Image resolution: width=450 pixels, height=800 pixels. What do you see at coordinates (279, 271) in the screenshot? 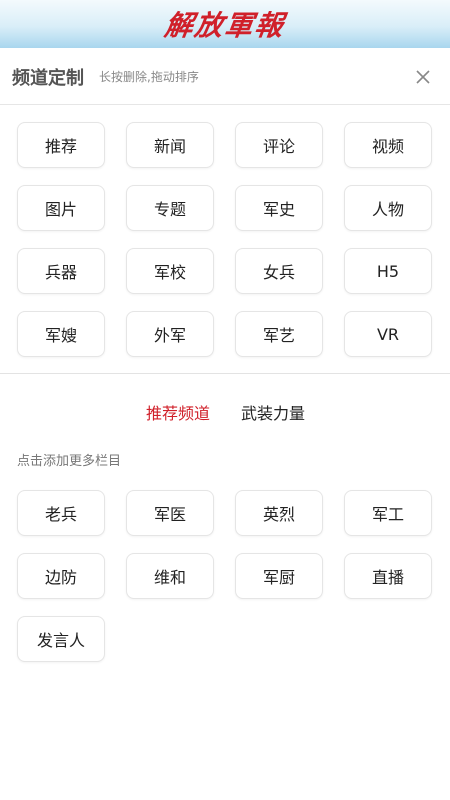
I see `channel-chip: 女兵` at bounding box center [279, 271].